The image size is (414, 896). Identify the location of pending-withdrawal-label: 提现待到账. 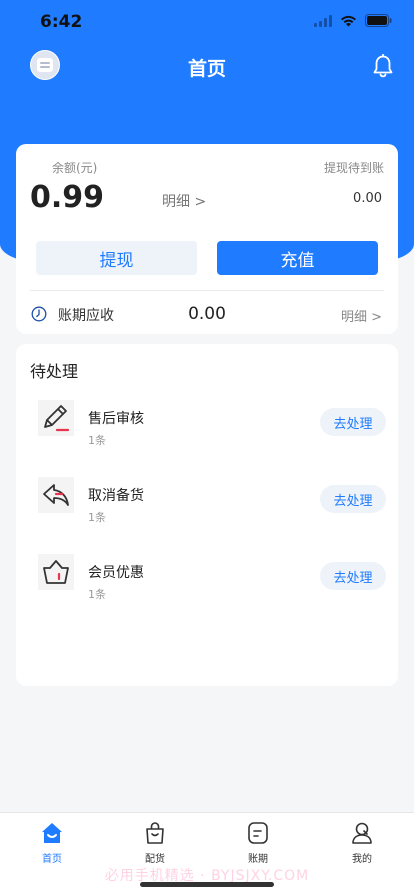
(353, 168).